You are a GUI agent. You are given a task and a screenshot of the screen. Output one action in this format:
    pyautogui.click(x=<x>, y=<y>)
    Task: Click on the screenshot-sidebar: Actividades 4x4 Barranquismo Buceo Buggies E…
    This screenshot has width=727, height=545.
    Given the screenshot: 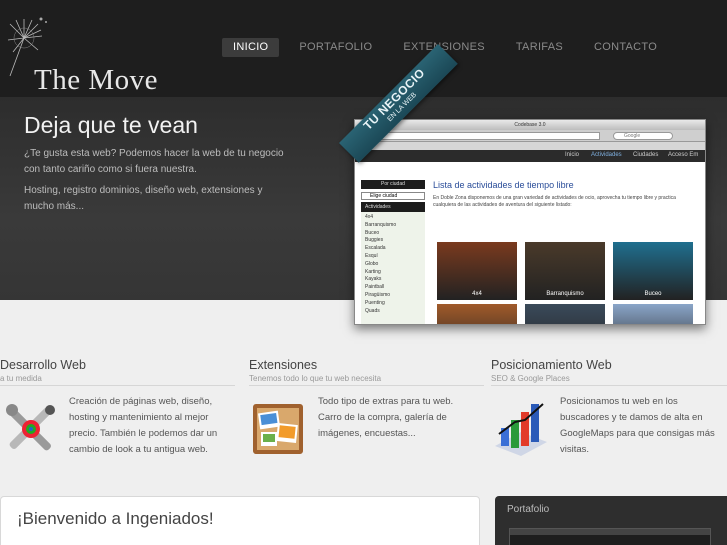 What is the action you would take?
    pyautogui.click(x=393, y=263)
    